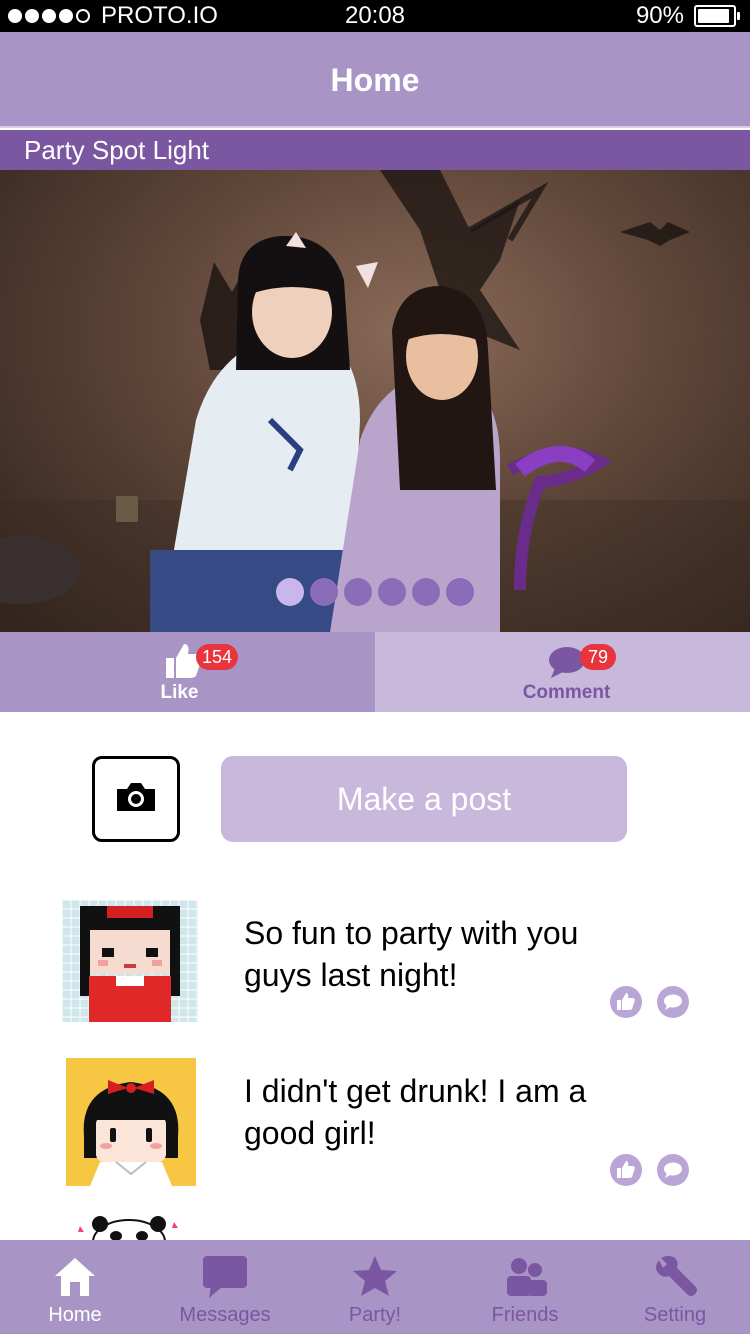 This screenshot has width=750, height=1334. I want to click on camera-icon, so click(136, 797).